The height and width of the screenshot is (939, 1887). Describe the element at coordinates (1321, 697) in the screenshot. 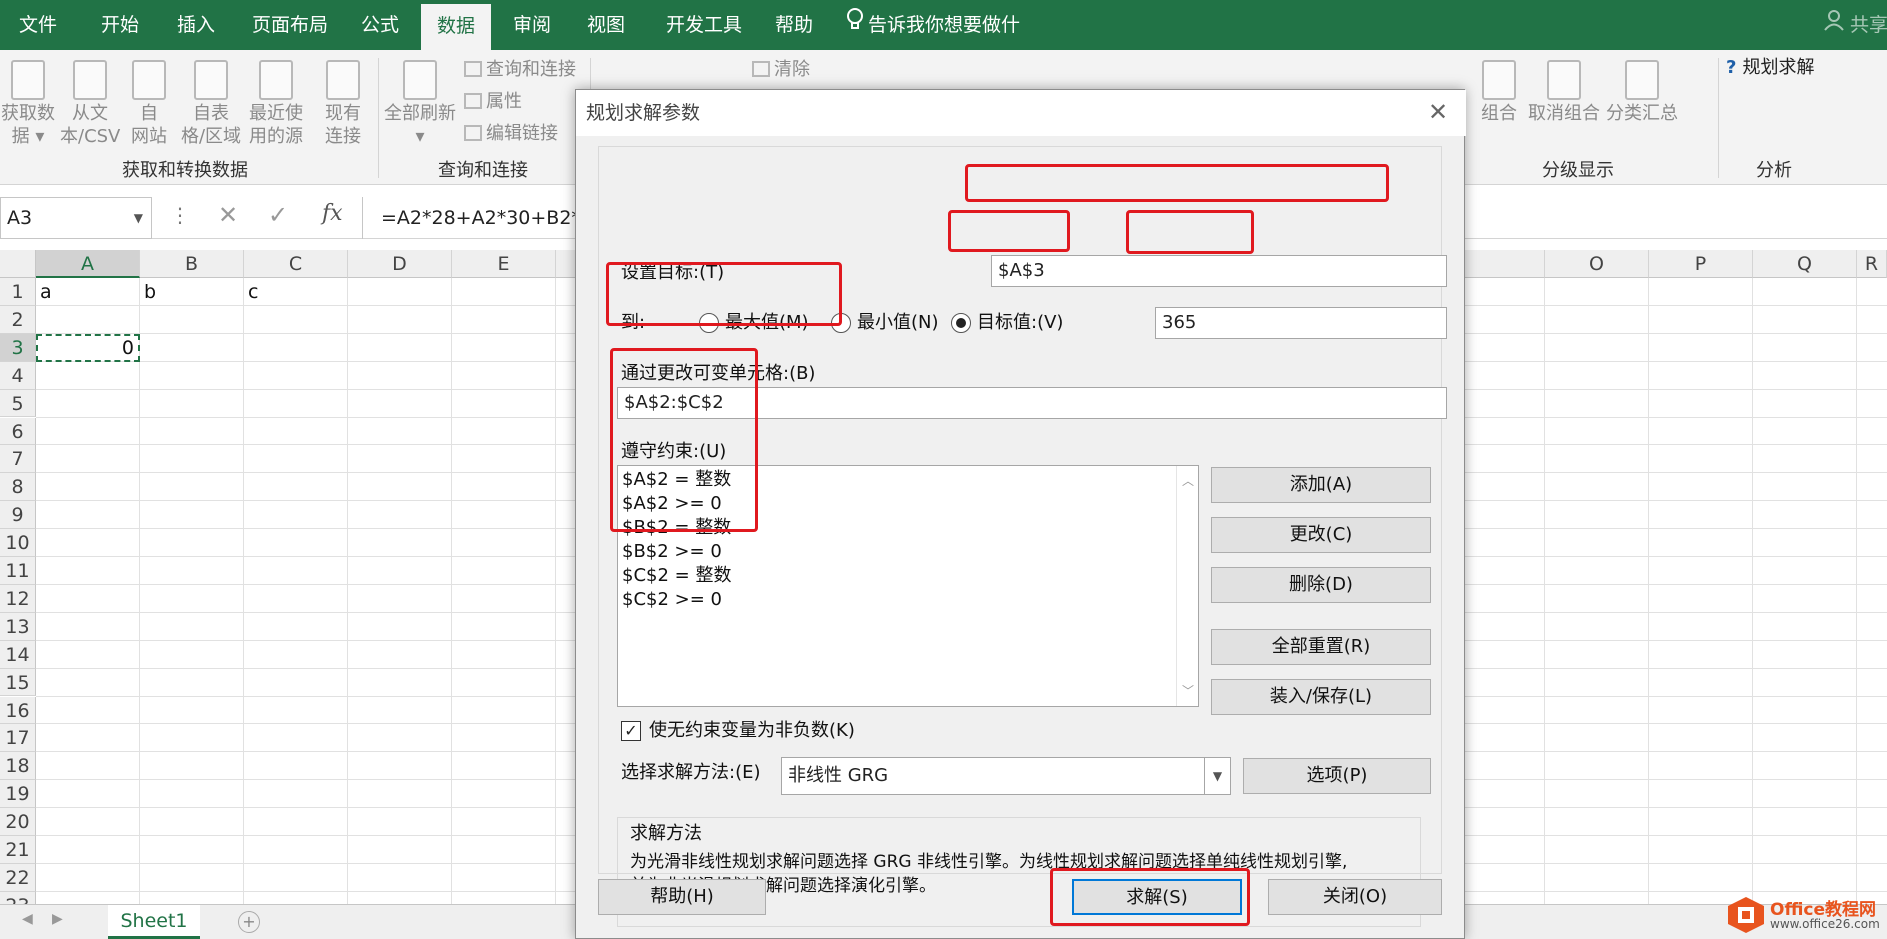

I see `load-save-button: 装入/保存(L)` at that location.